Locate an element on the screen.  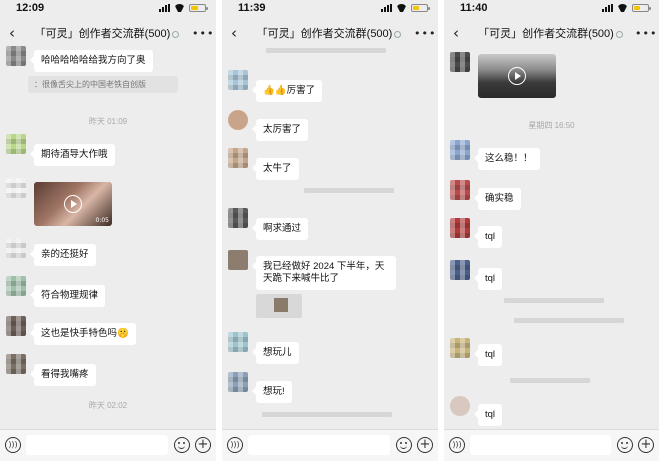
message-bubble: 亲的还挺好 is located at coordinates (63, 255).